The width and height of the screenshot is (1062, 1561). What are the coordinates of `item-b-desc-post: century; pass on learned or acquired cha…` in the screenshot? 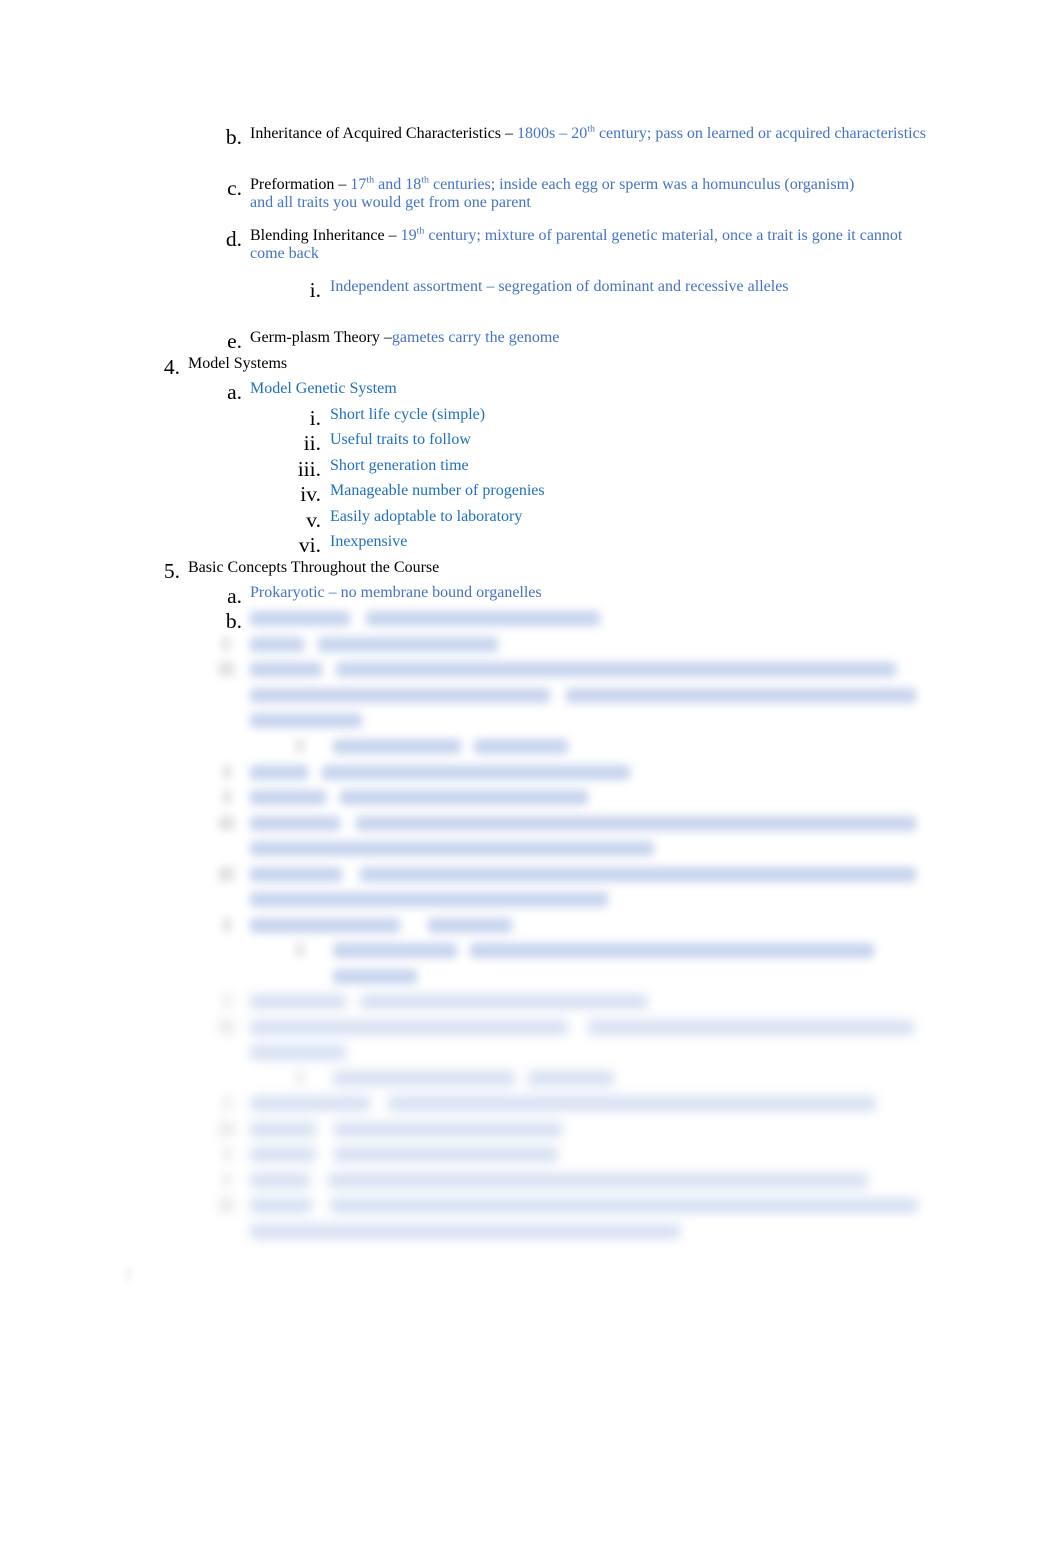 It's located at (760, 133).